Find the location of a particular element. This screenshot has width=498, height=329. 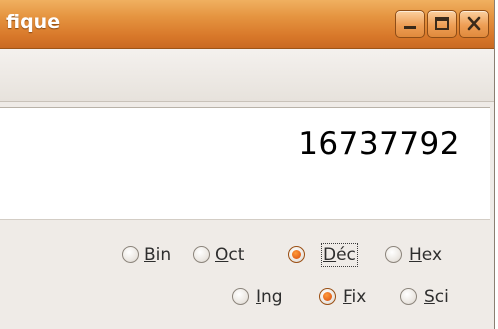

radio-bin-circle is located at coordinates (130, 254).